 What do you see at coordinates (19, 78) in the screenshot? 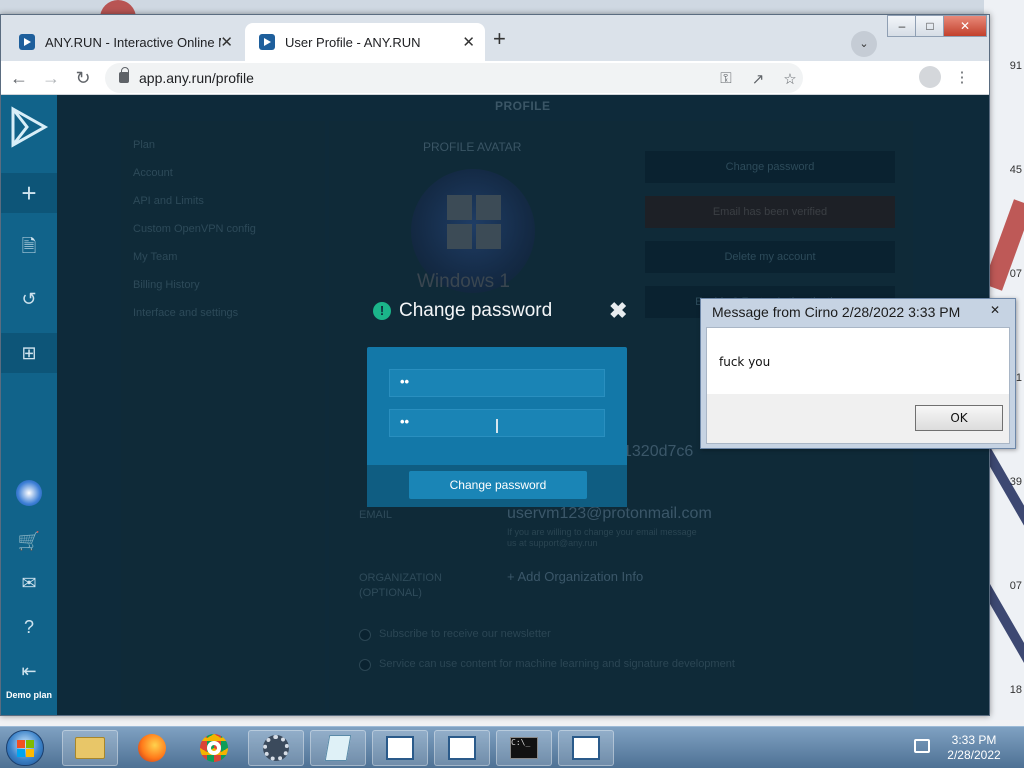
I see `back-arrow-icon: ←` at bounding box center [19, 78].